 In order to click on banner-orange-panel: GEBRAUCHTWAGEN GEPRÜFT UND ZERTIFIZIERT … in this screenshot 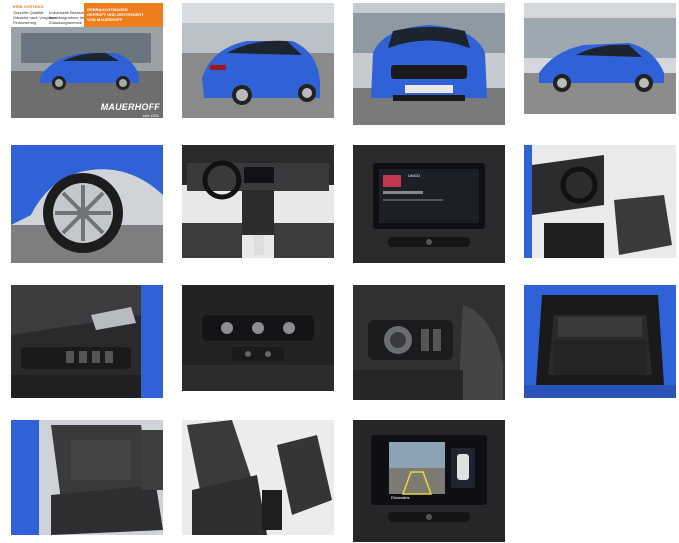, I will do `click(123, 15)`.